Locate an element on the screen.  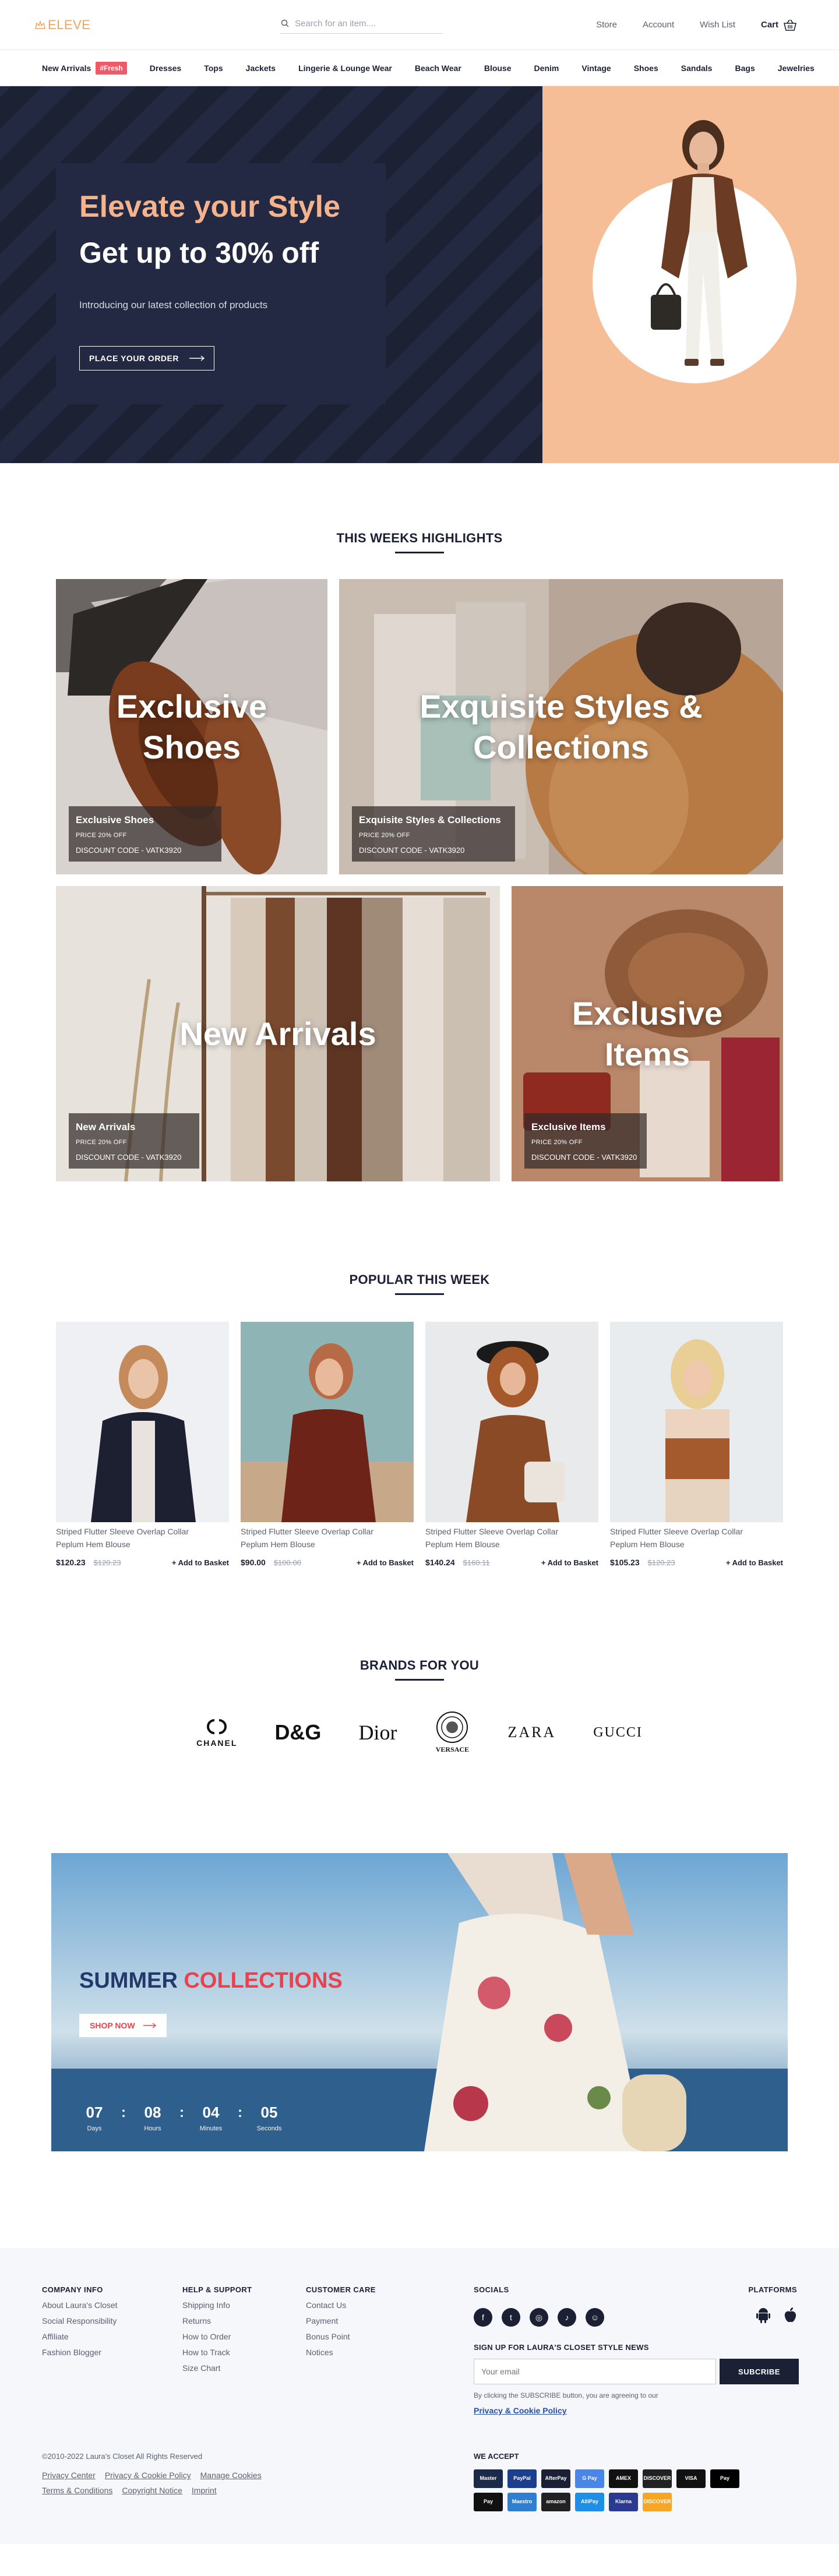
nav-item-vintage: Vintage is located at coordinates (596, 68).